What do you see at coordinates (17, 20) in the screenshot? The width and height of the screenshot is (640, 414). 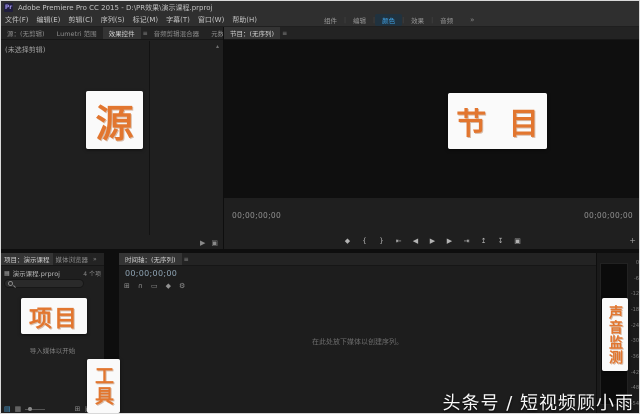 I see `menu-file: 文件(F)` at bounding box center [17, 20].